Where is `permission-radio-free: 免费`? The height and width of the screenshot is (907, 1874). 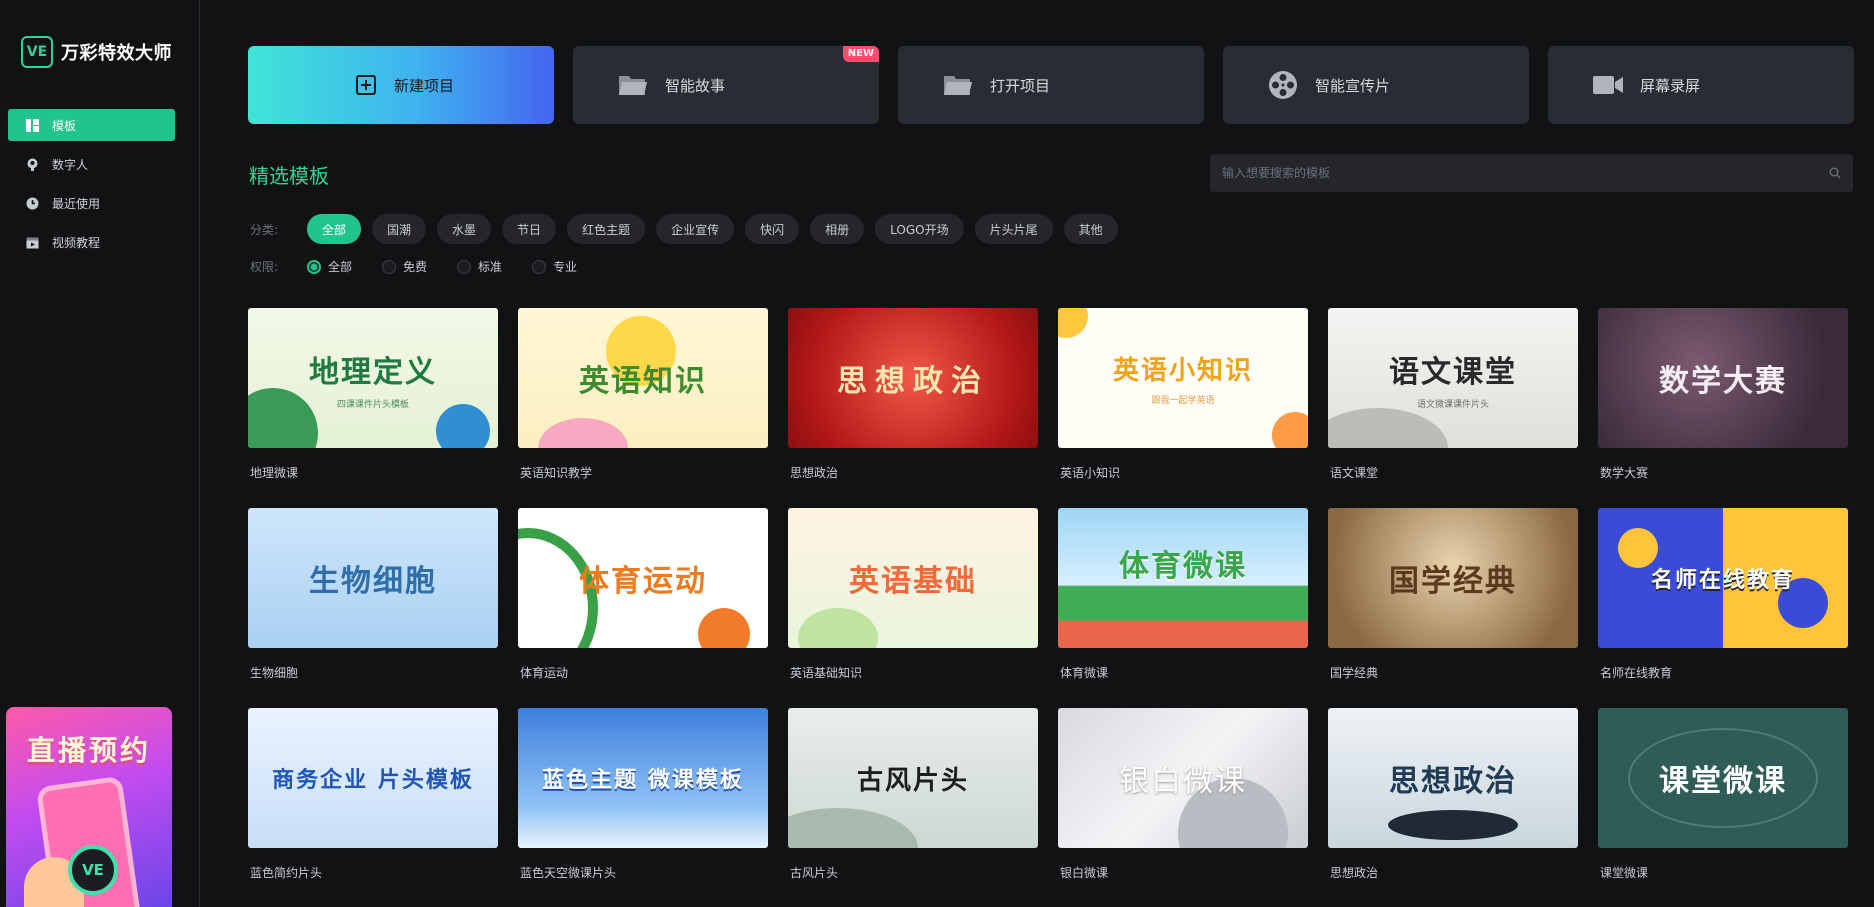
permission-radio-free: 免费 is located at coordinates (404, 266).